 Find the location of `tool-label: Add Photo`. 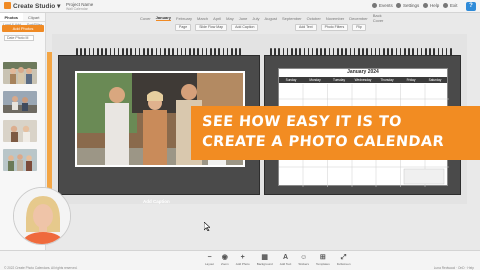

tool-label: Add Photo is located at coordinates (242, 264).